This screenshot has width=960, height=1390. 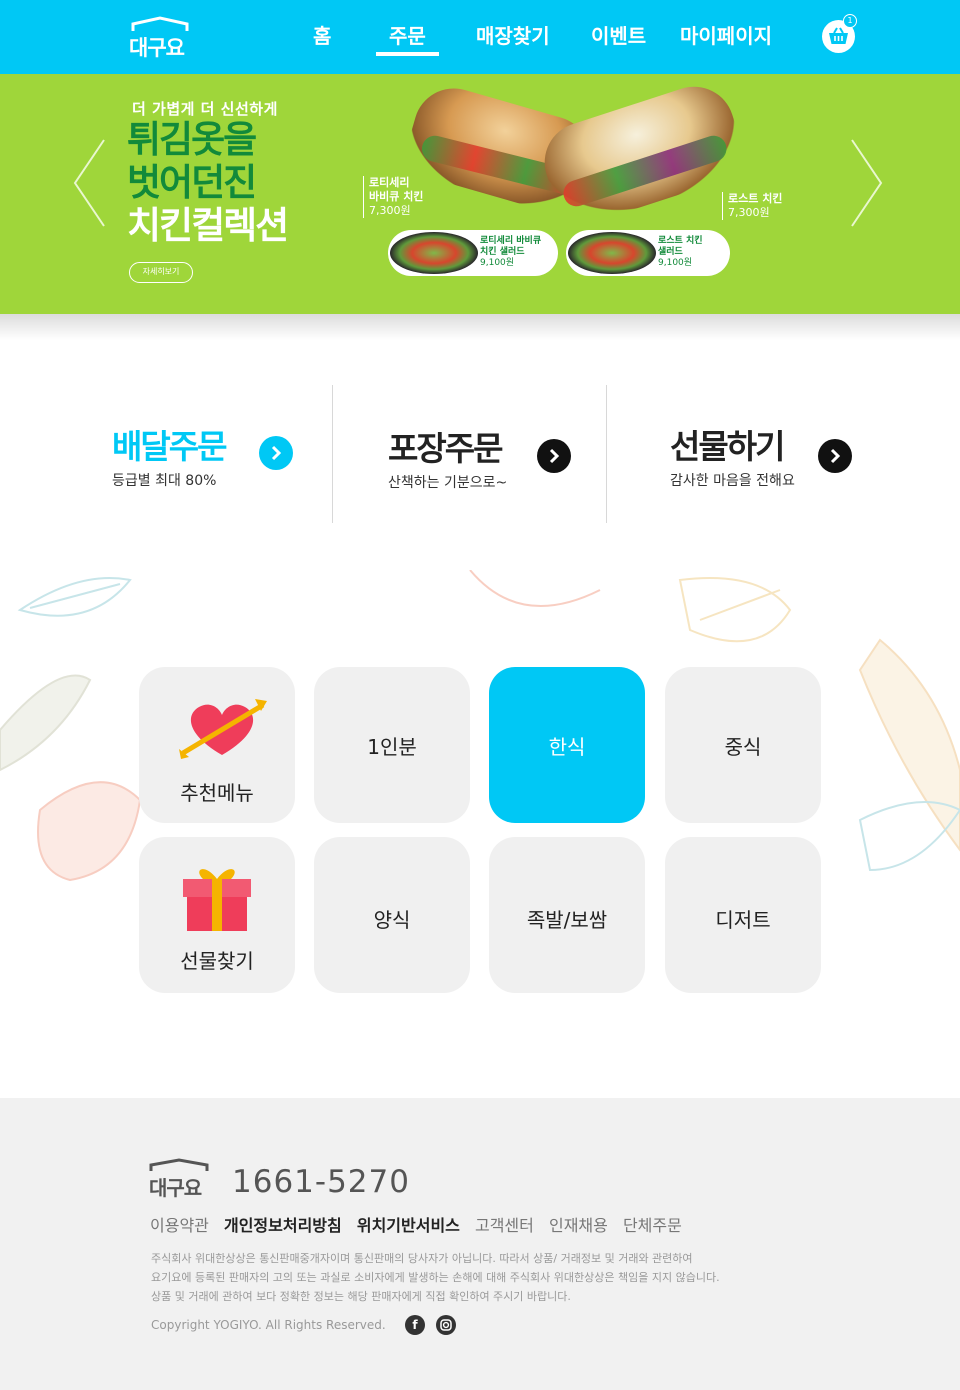 What do you see at coordinates (268, 1325) in the screenshot?
I see `footer-copyright: Copyright YOGIYO. All Rights Reserved.` at bounding box center [268, 1325].